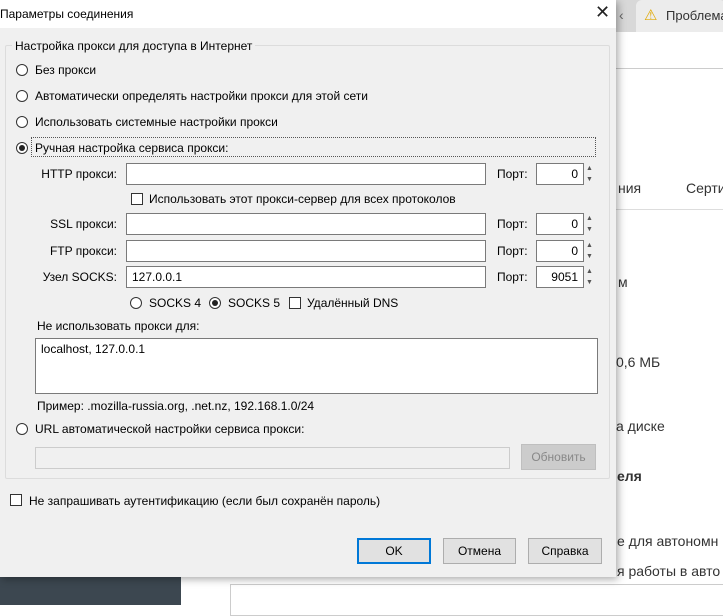 The height and width of the screenshot is (616, 723). I want to click on bg-text: е для автономн, so click(668, 541).